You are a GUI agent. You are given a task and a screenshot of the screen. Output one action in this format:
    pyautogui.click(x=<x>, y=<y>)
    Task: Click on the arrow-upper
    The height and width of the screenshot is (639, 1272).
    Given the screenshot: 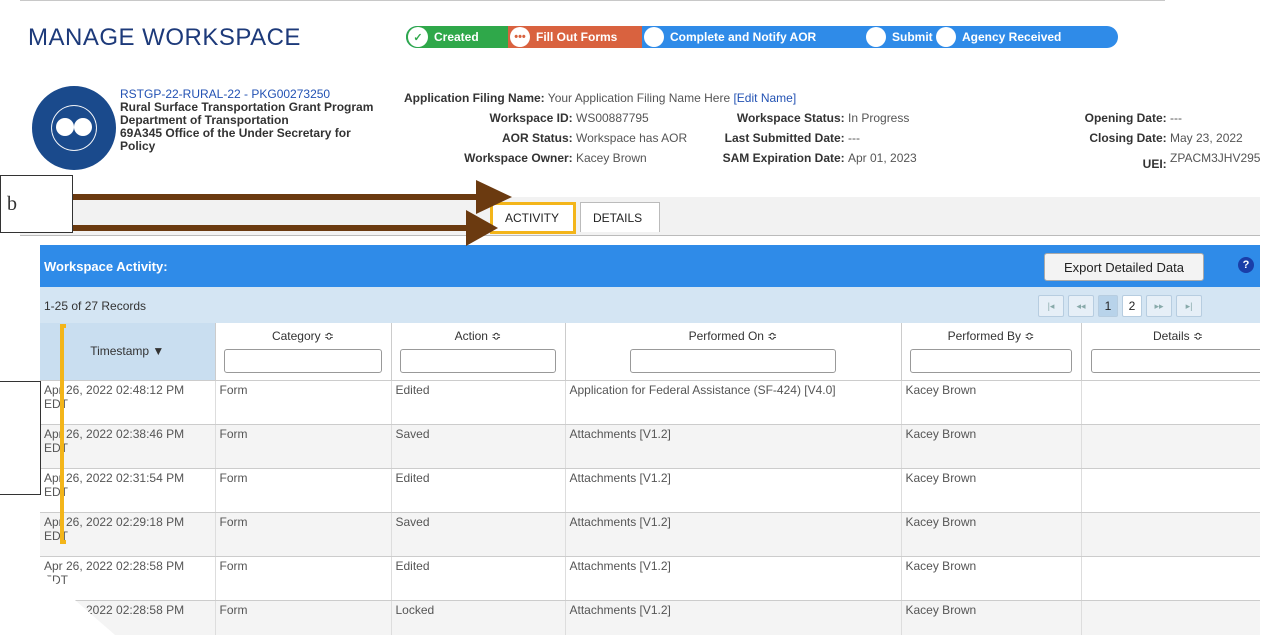 What is the action you would take?
    pyautogui.click(x=292, y=197)
    